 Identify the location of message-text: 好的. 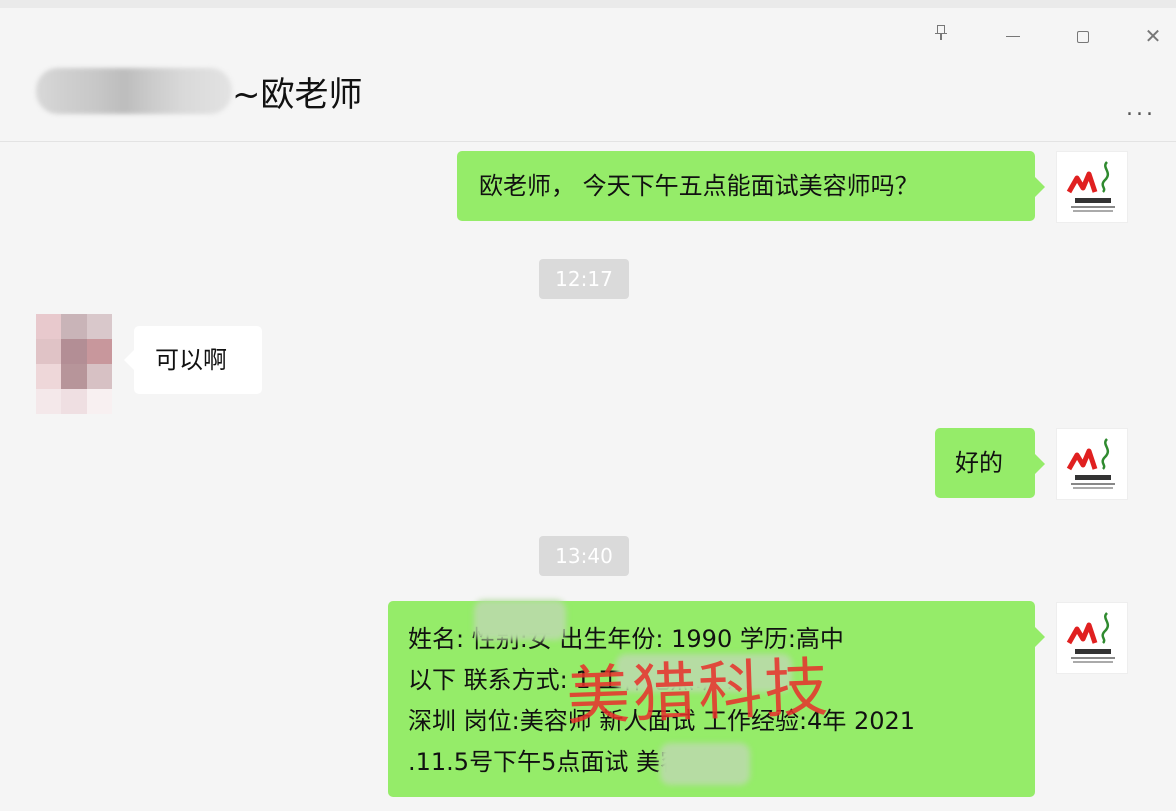
(979, 463).